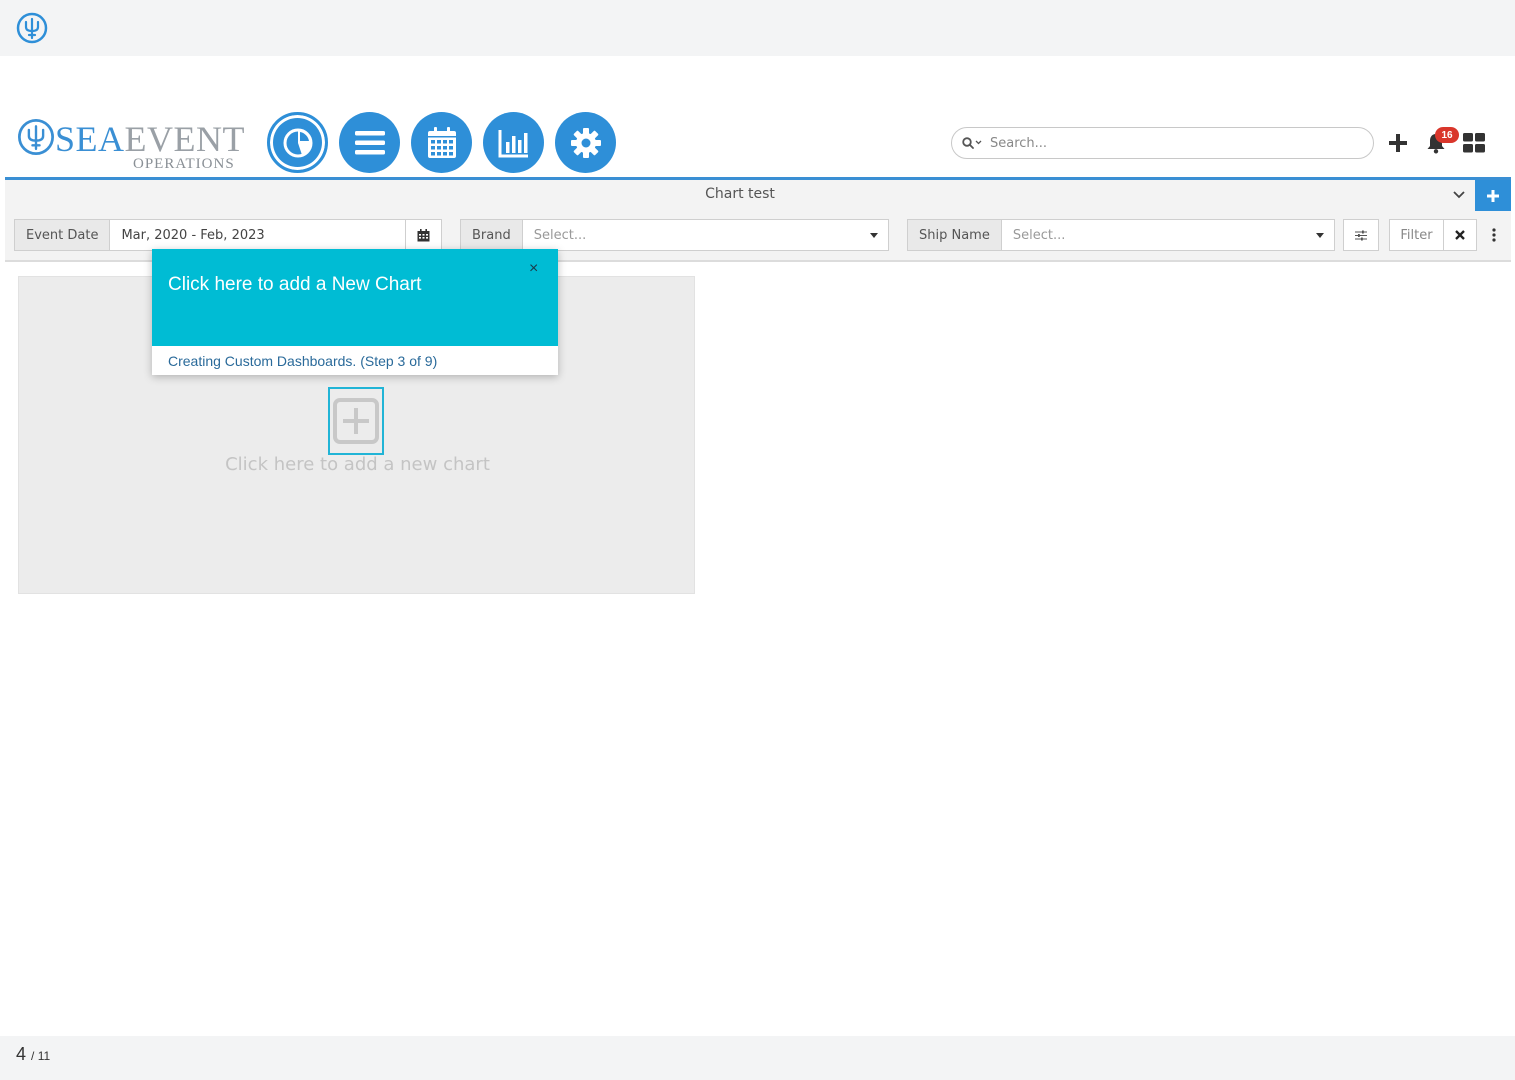 This screenshot has width=1515, height=1080. I want to click on event-date-label: Event Date, so click(63, 235).